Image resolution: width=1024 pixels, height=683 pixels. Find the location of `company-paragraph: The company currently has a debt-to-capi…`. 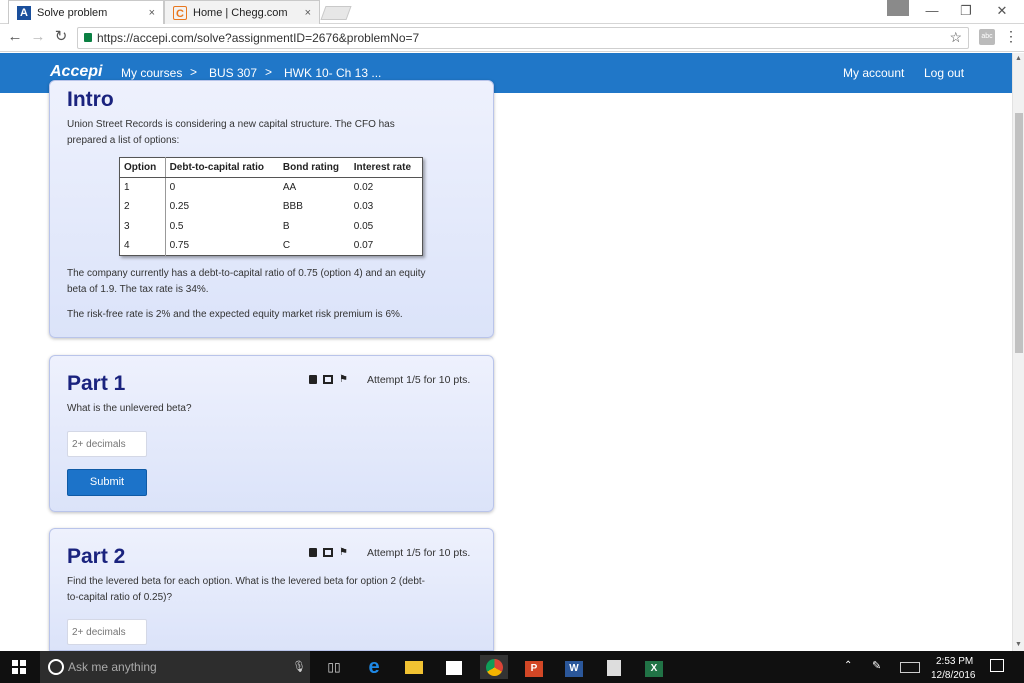

company-paragraph: The company currently has a debt-to-capi… is located at coordinates (246, 282).